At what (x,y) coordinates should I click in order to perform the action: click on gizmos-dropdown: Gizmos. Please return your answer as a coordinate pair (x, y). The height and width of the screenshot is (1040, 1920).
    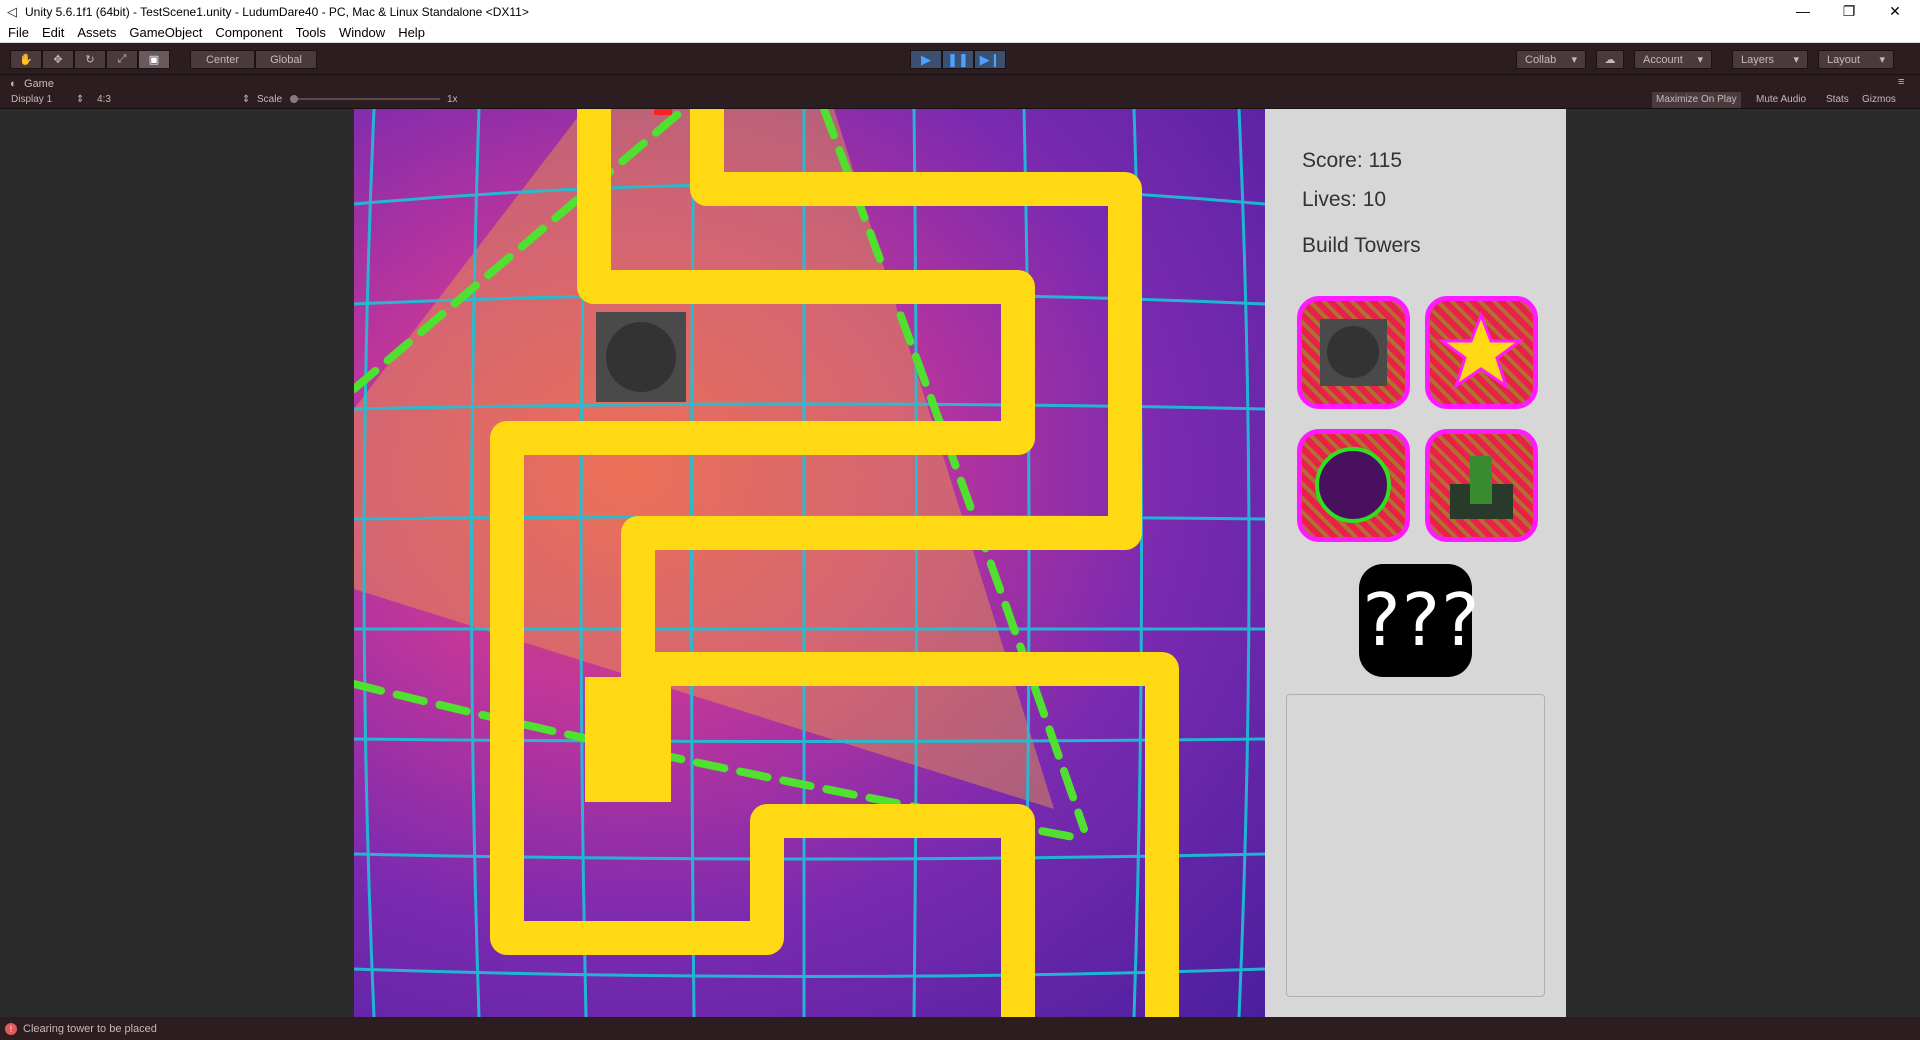
    Looking at the image, I should click on (1879, 99).